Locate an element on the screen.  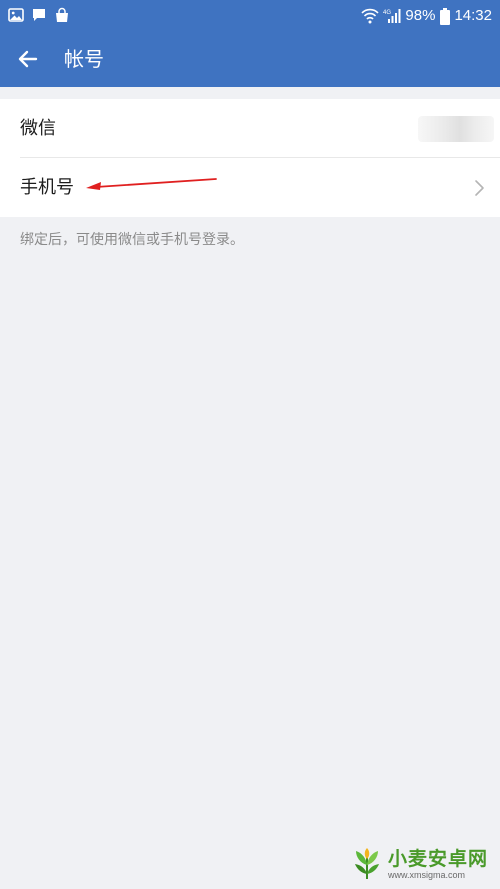
app-bar: 帐号 is located at coordinates (250, 59).